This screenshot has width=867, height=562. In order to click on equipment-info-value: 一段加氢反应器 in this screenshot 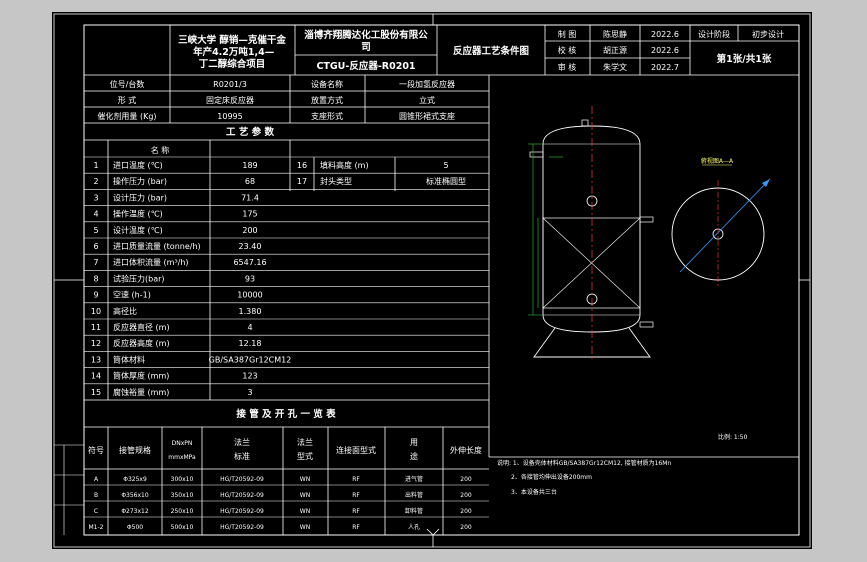, I will do `click(427, 84)`.